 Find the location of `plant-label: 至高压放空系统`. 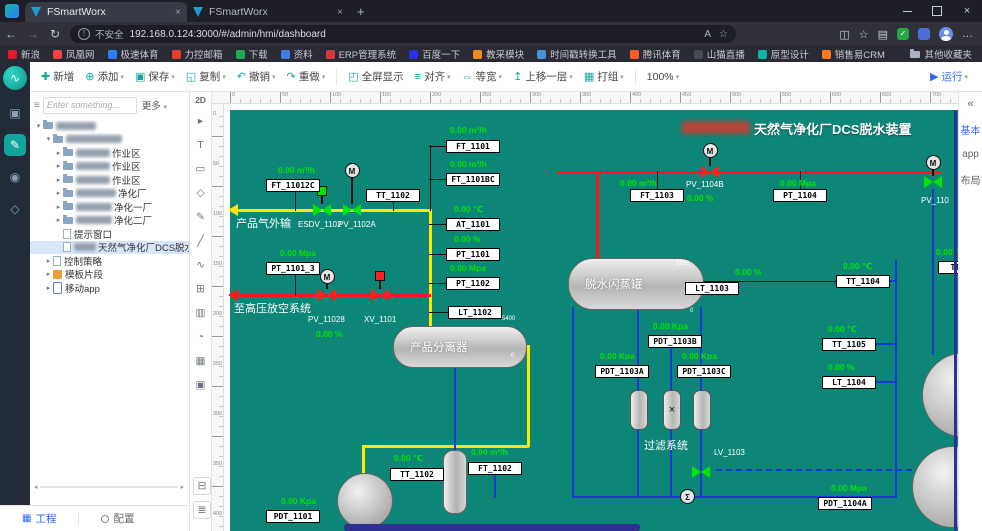

plant-label: 至高压放空系统 is located at coordinates (272, 308).